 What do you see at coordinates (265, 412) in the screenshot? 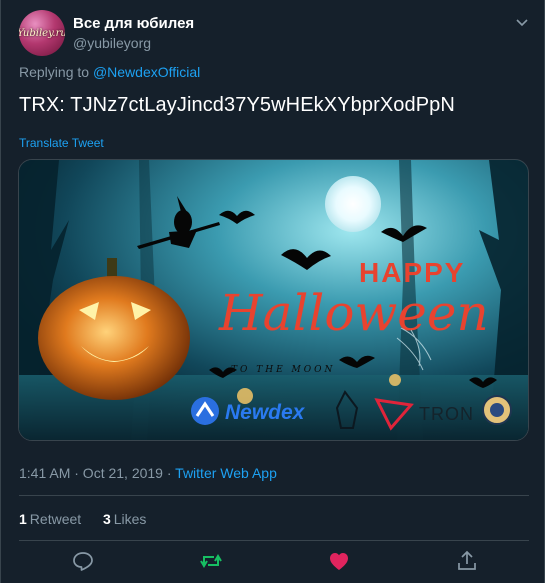
I see `newdex-logo-text: Newdex` at bounding box center [265, 412].